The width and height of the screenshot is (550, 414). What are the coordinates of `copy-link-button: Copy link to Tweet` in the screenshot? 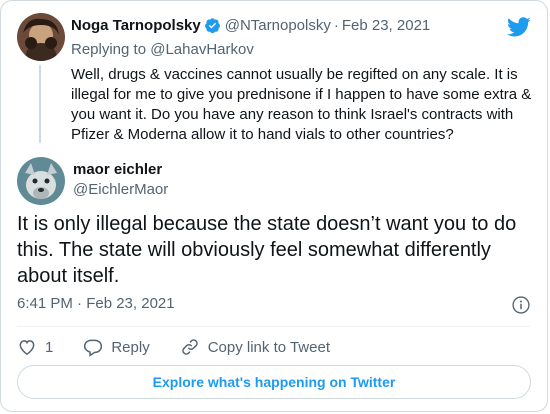 It's located at (255, 347).